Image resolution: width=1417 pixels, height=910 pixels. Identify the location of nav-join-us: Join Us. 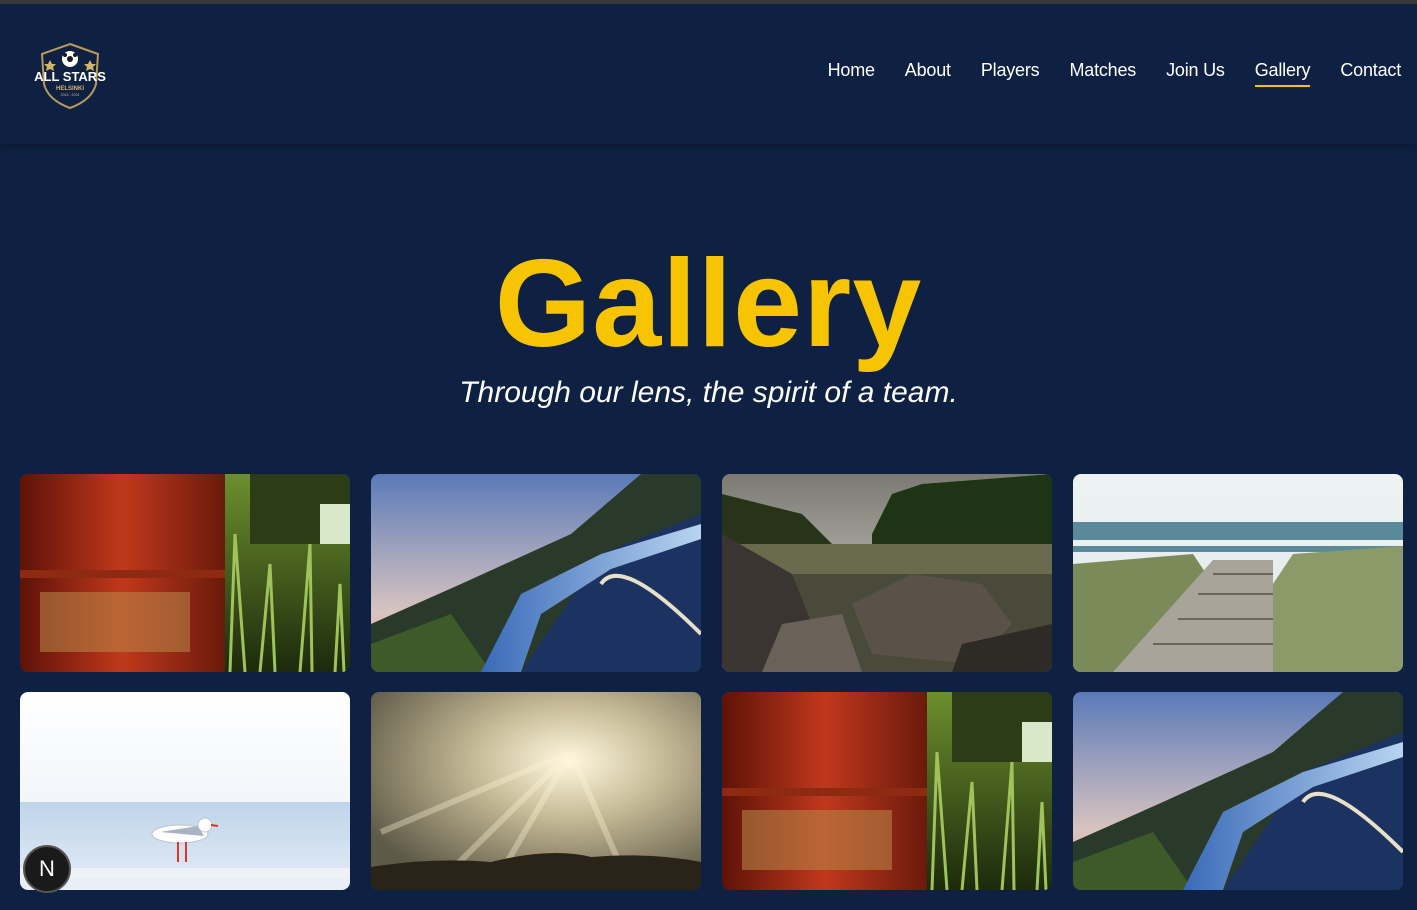
(1195, 72).